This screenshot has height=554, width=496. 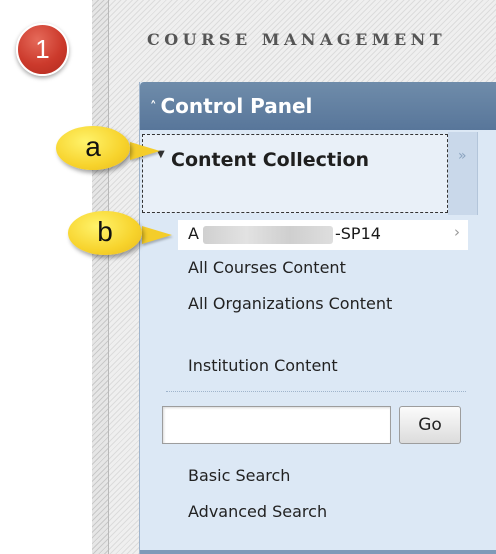 What do you see at coordinates (263, 366) in the screenshot?
I see `institution-content-link: Institution Content` at bounding box center [263, 366].